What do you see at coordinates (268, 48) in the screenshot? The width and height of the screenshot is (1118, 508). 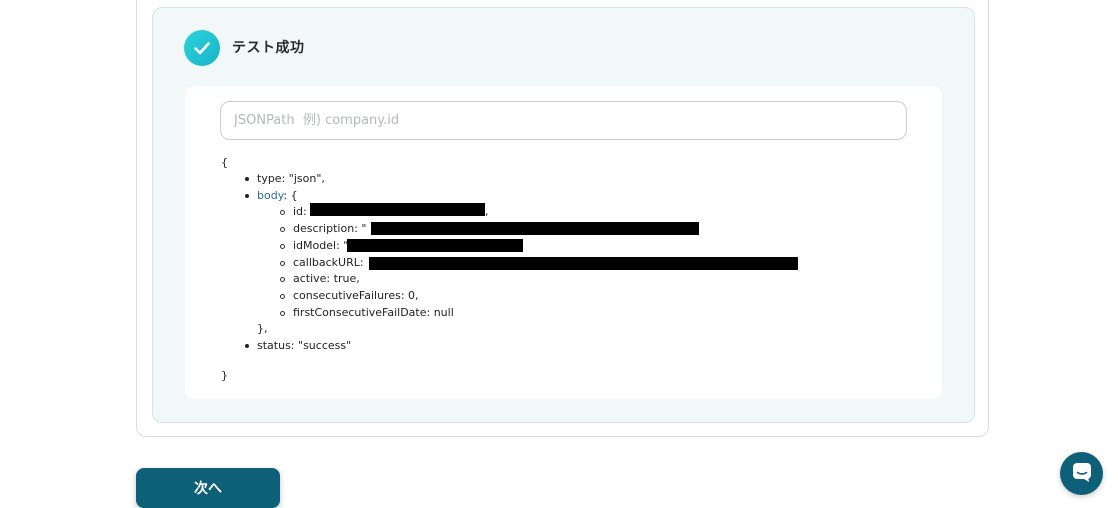 I see `test-success-title: テスト成功` at bounding box center [268, 48].